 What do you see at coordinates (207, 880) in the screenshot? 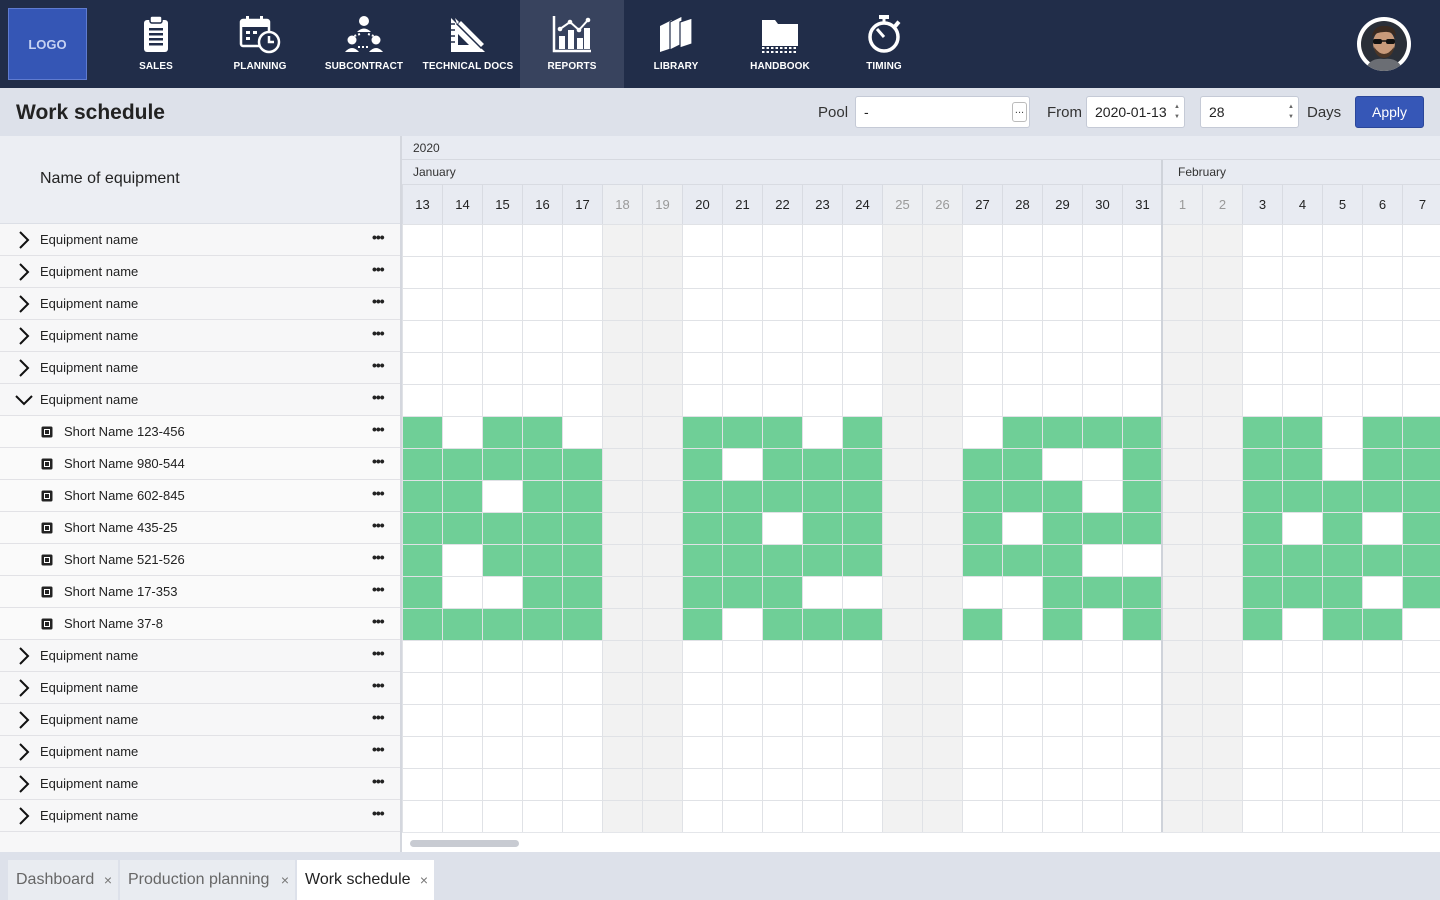
I see `tab-production-planning: Production planning ×` at bounding box center [207, 880].